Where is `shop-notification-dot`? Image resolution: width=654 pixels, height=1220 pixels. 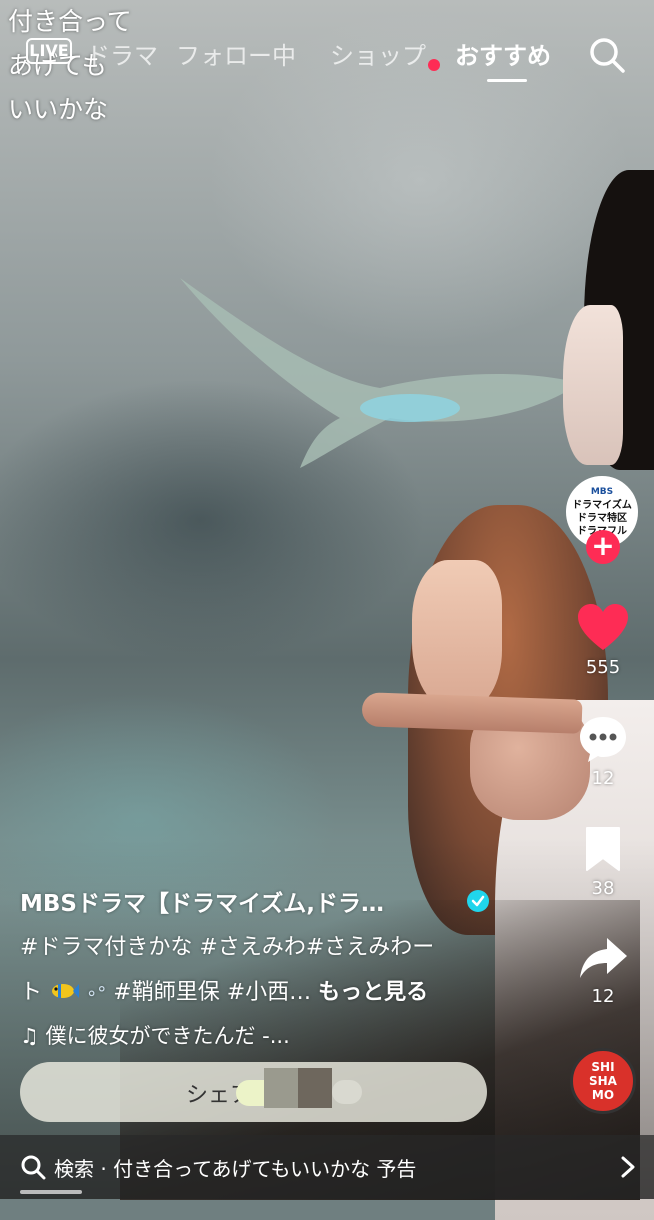 shop-notification-dot is located at coordinates (434, 65).